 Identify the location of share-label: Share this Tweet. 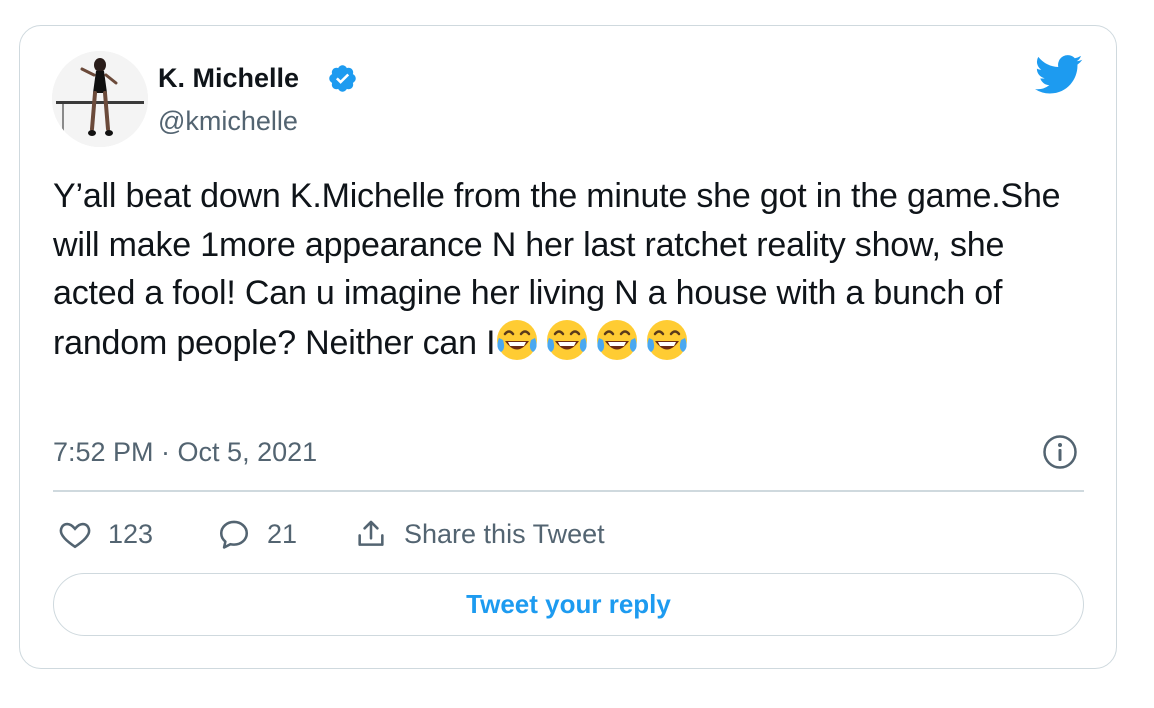
(504, 533).